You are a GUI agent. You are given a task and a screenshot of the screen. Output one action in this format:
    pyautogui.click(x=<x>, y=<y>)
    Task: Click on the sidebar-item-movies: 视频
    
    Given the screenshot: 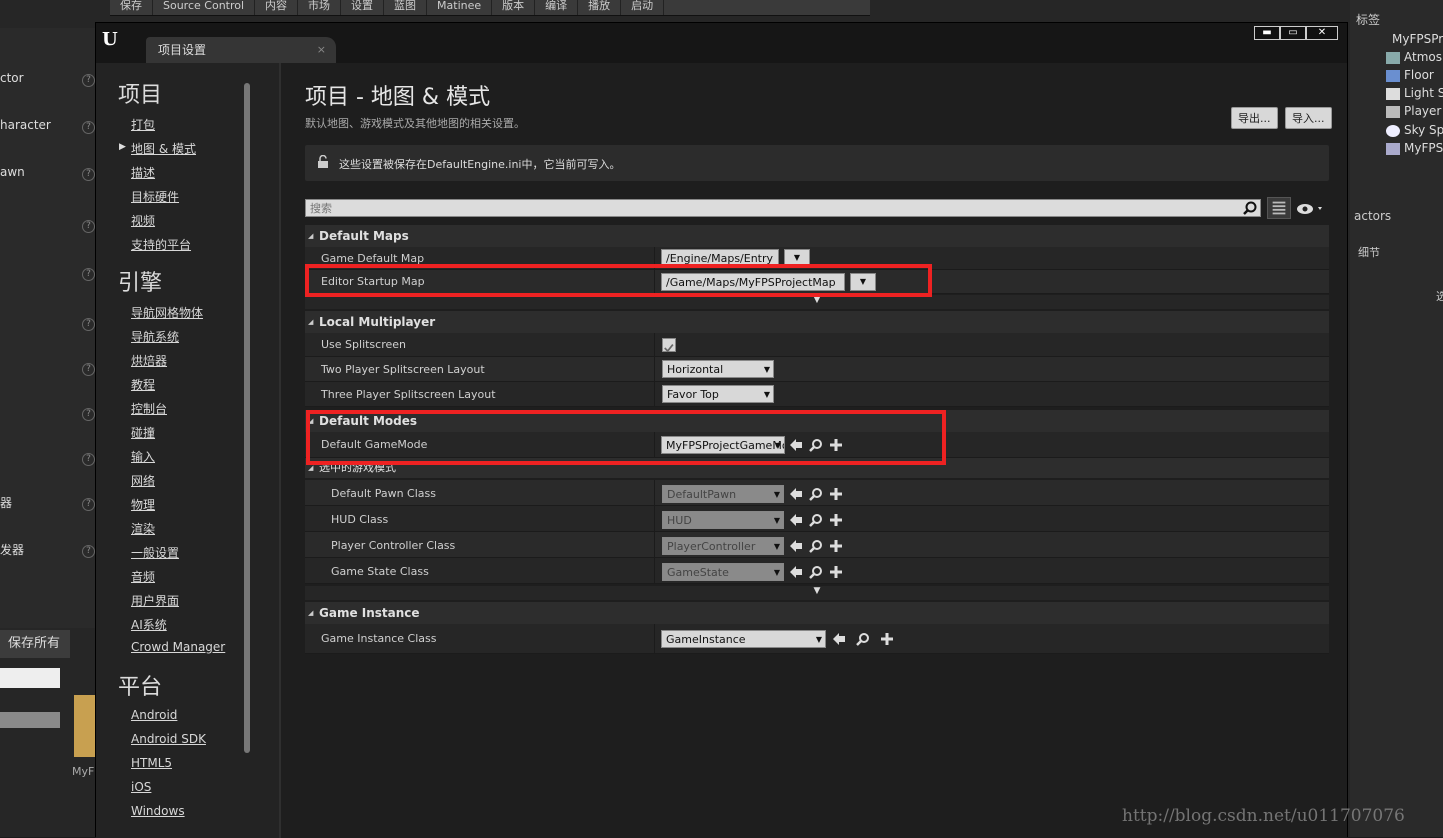 What is the action you would take?
    pyautogui.click(x=143, y=220)
    